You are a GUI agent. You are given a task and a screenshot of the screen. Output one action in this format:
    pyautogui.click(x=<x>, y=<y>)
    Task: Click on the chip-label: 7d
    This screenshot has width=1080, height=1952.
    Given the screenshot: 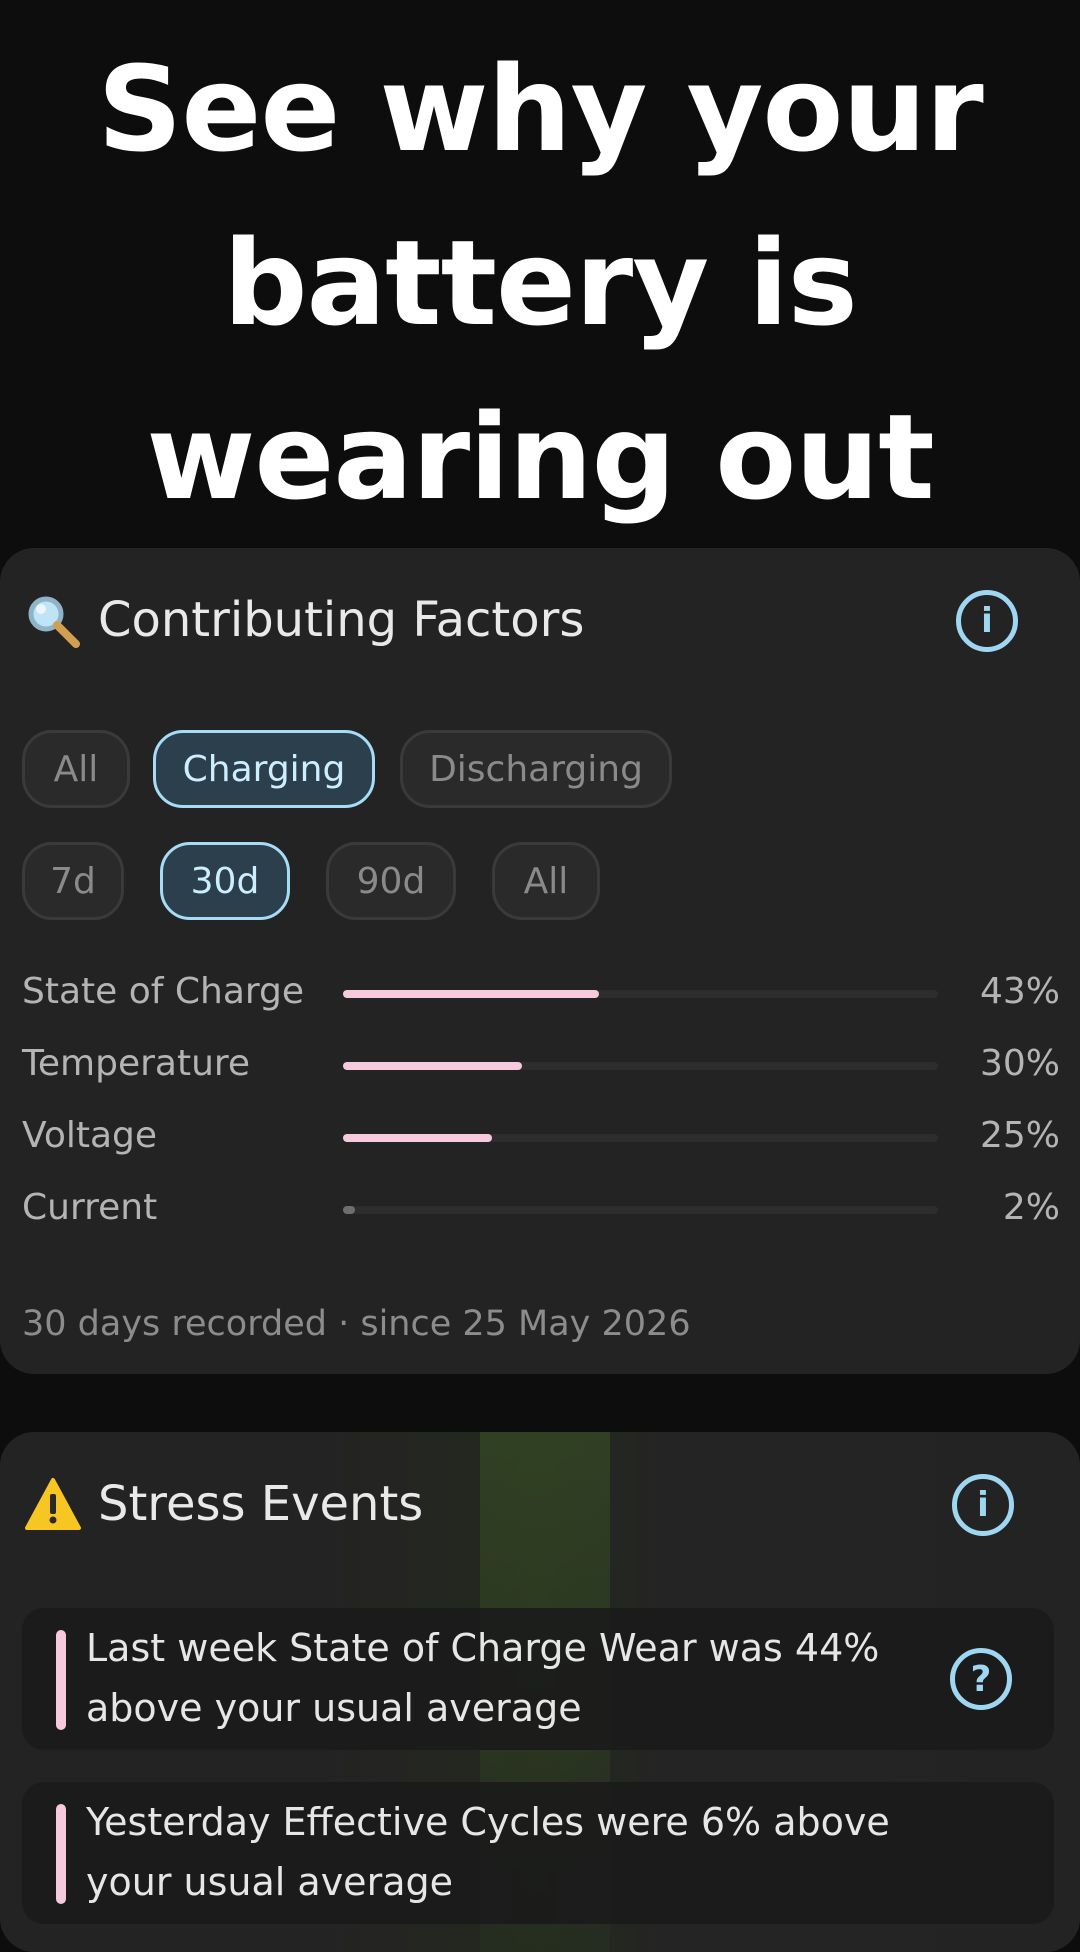 What is the action you would take?
    pyautogui.click(x=73, y=881)
    